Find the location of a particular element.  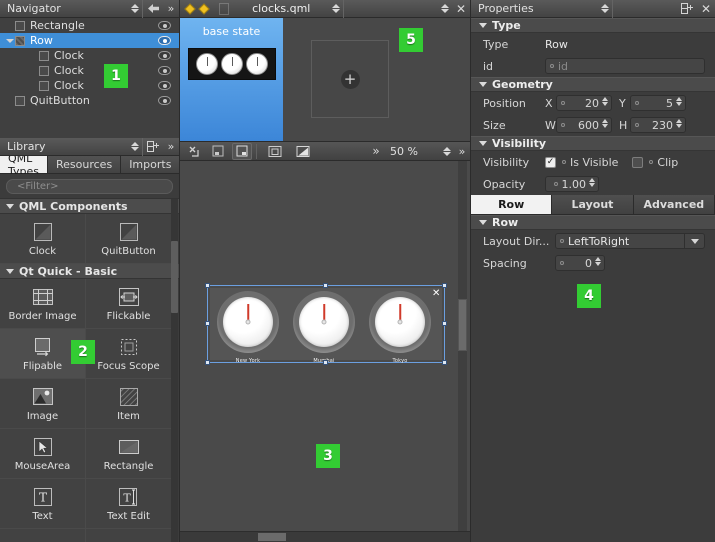

height-spinbox: 230 is located at coordinates (658, 125).